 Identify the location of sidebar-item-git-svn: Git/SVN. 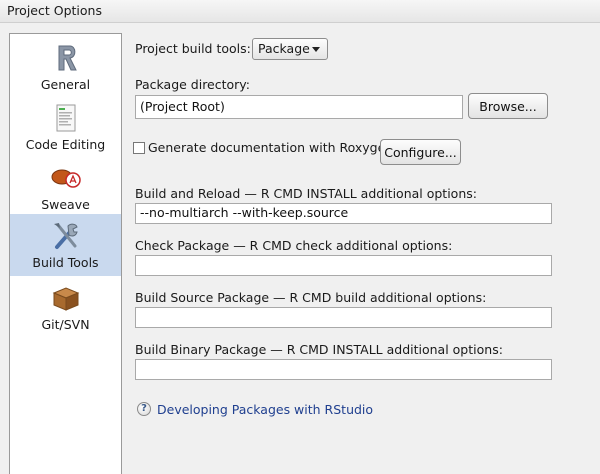
(65, 307).